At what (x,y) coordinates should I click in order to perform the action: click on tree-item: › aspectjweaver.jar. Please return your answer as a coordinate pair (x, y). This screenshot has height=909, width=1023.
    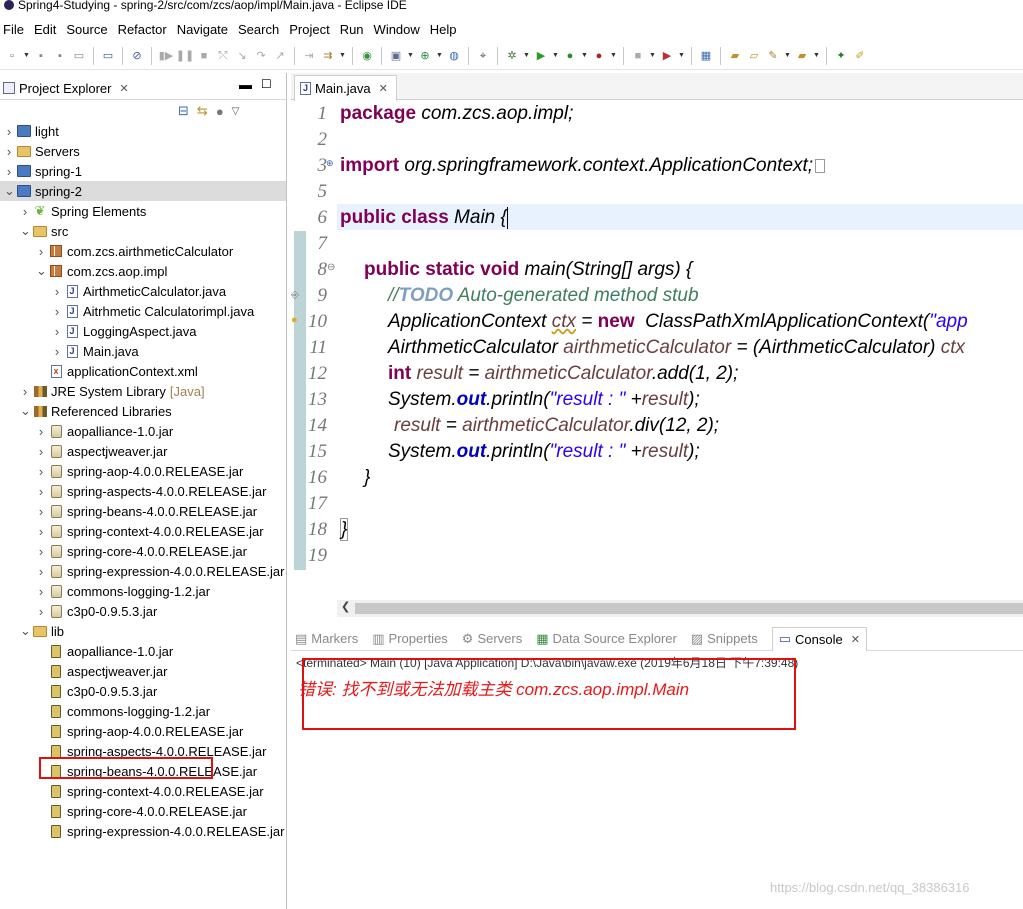
    Looking at the image, I should click on (143, 451).